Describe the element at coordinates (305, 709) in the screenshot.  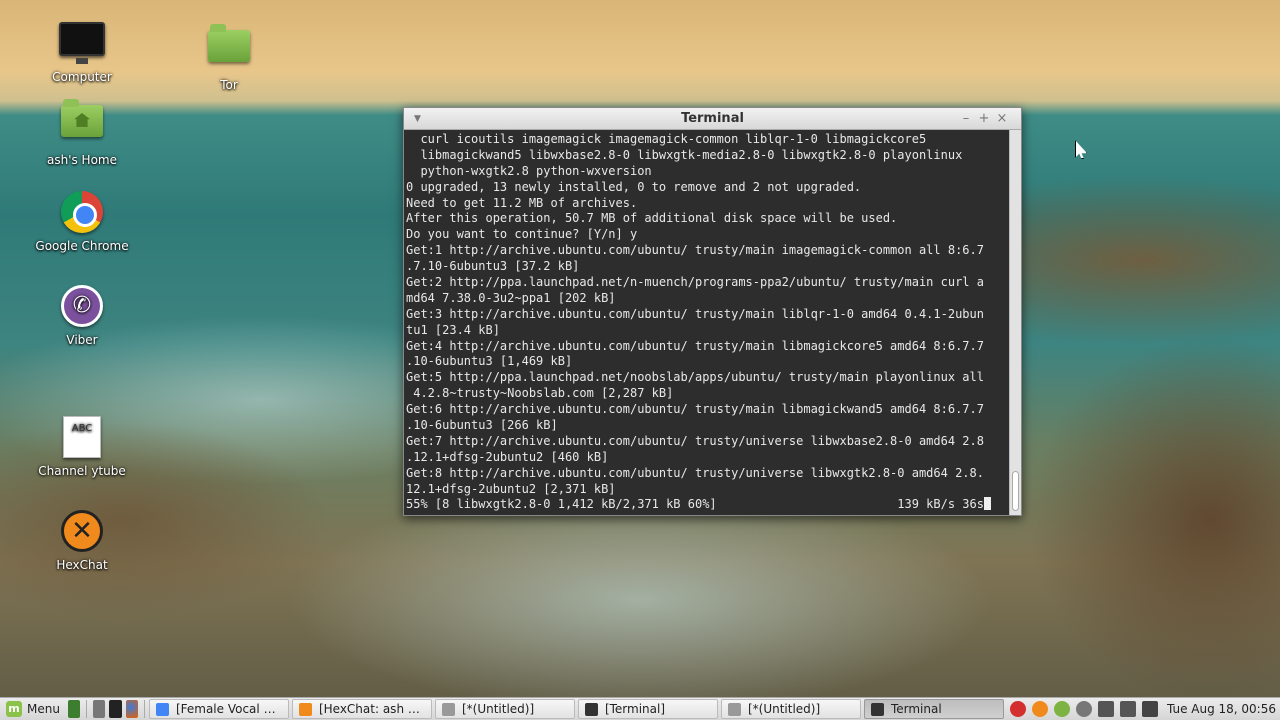
I see `hexchat-icon` at that location.